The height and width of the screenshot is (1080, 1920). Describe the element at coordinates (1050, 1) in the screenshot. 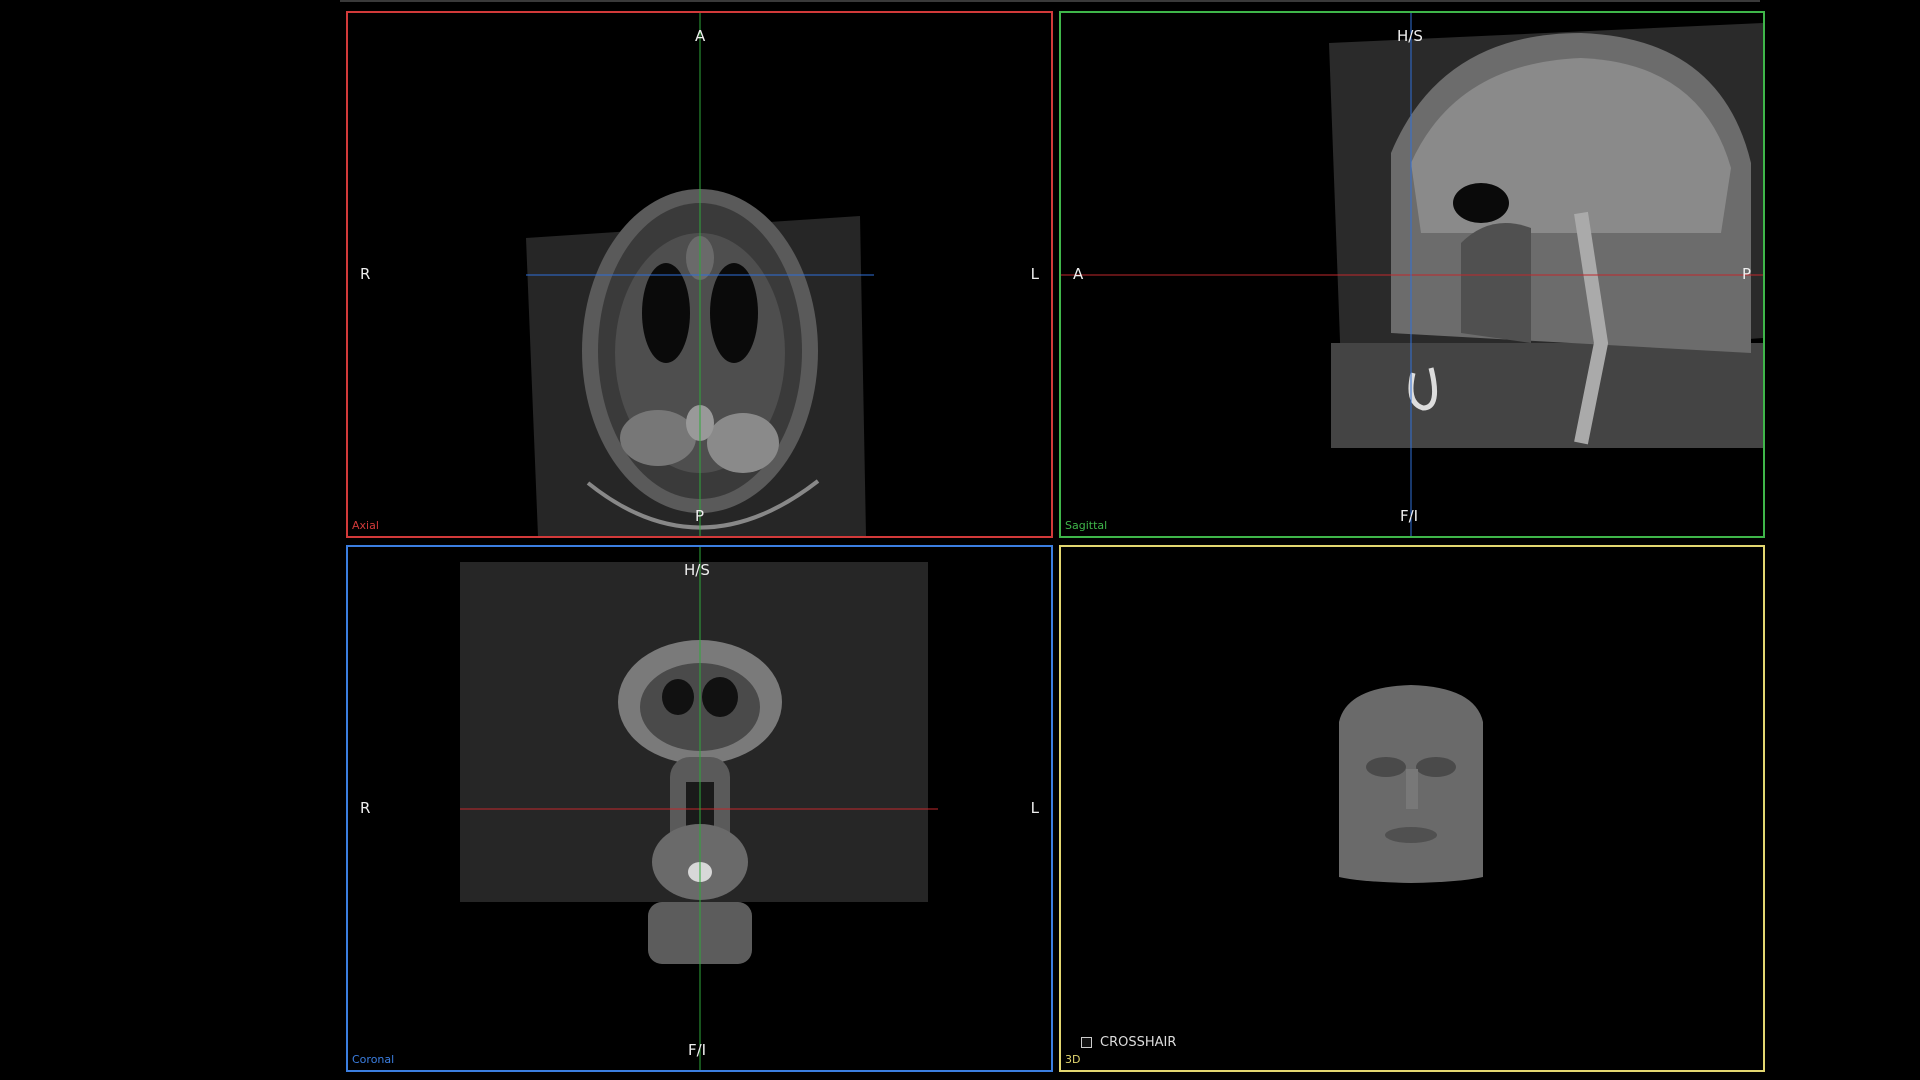

I see `top-divider` at that location.